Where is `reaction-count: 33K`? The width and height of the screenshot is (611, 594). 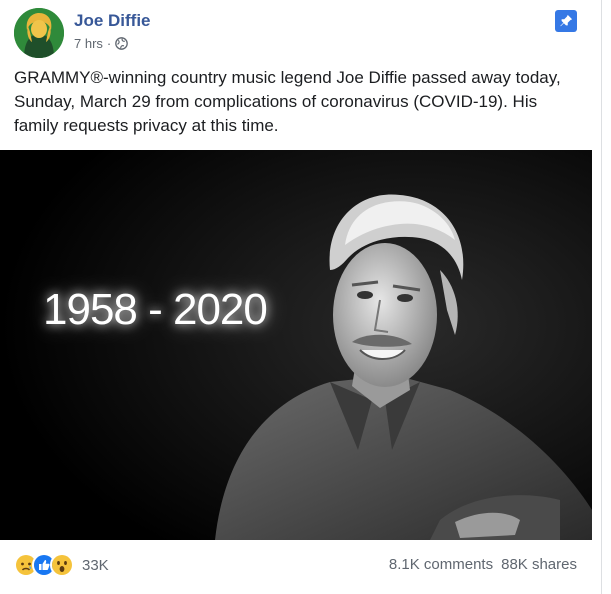 reaction-count: 33K is located at coordinates (95, 565).